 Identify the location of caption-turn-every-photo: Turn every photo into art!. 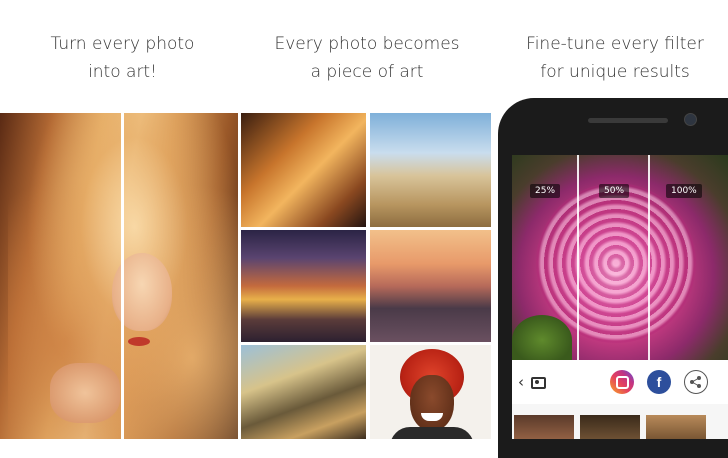
(122, 58).